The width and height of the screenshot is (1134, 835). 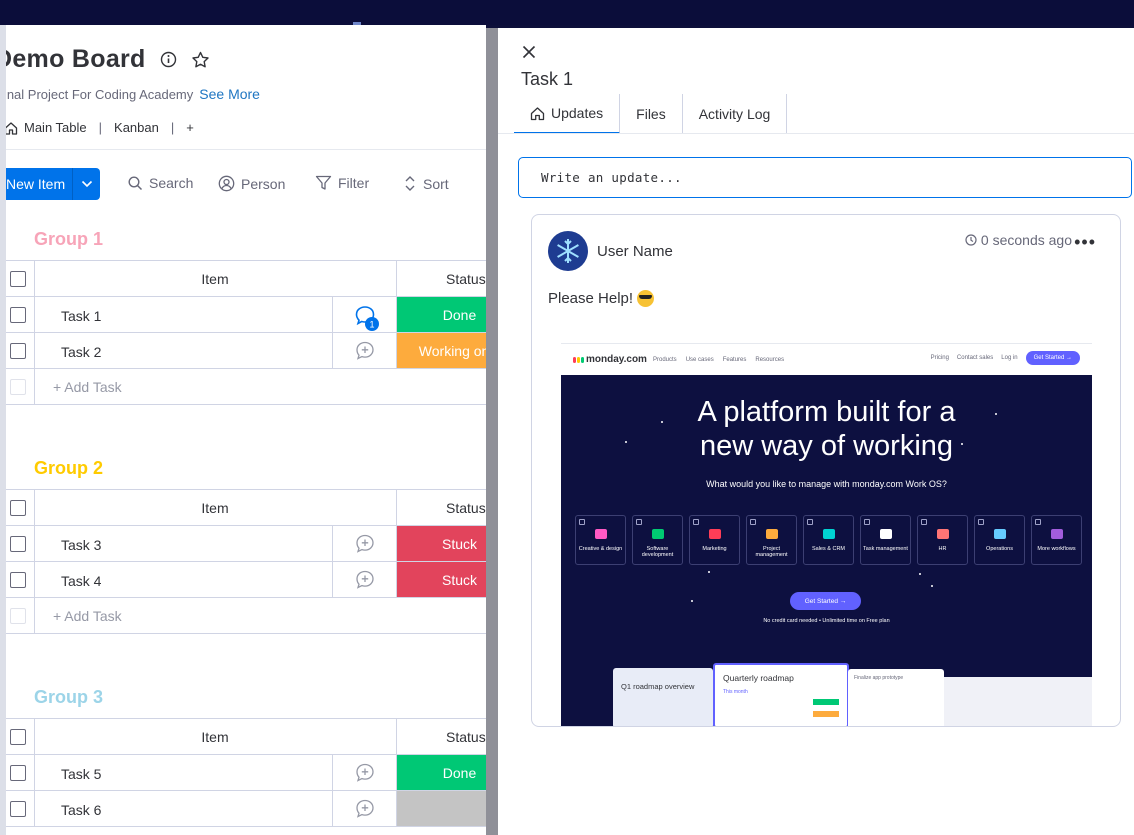 What do you see at coordinates (635, 251) in the screenshot?
I see `post-author: User Name` at bounding box center [635, 251].